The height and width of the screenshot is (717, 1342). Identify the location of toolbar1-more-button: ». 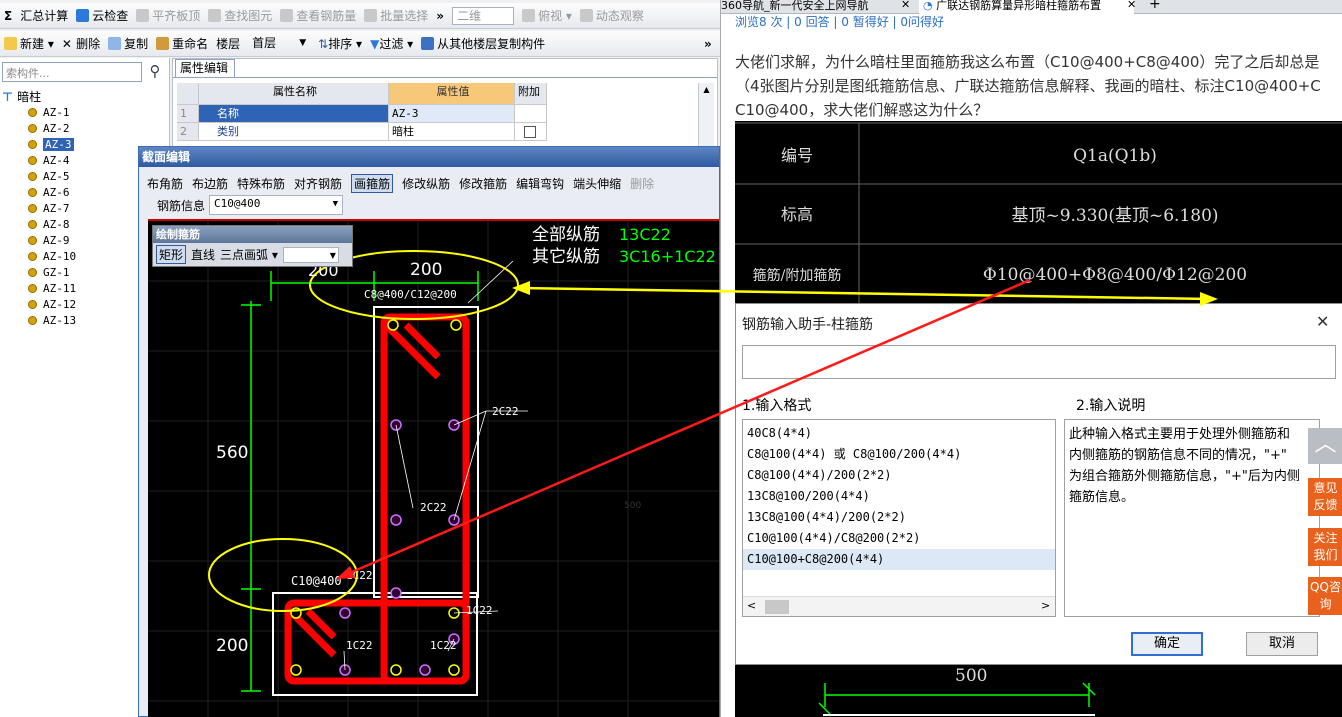
(440, 16).